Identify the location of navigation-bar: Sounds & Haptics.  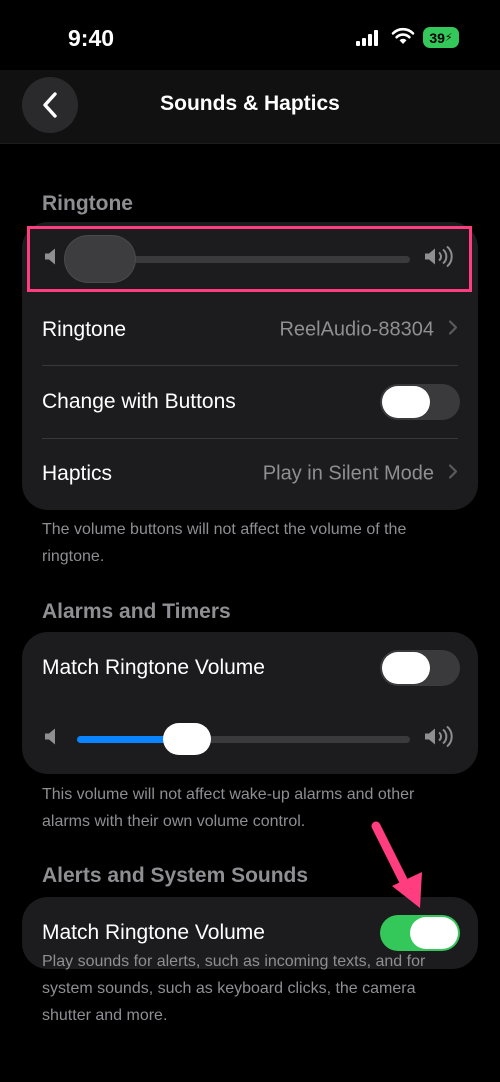
(250, 107).